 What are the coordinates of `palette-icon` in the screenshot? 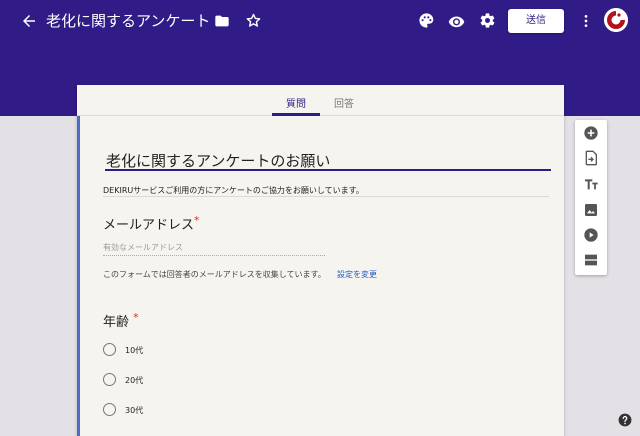 It's located at (426, 20).